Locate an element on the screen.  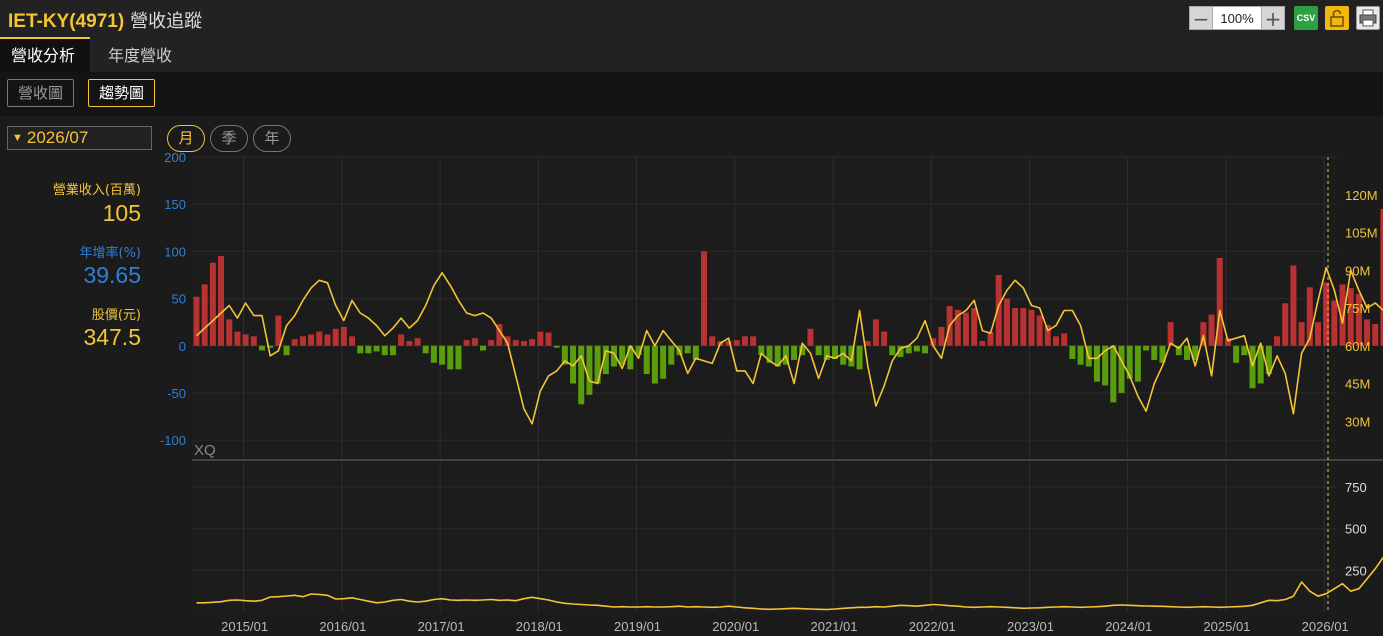
yoy-tick-label: 100 is located at coordinates (175, 251).